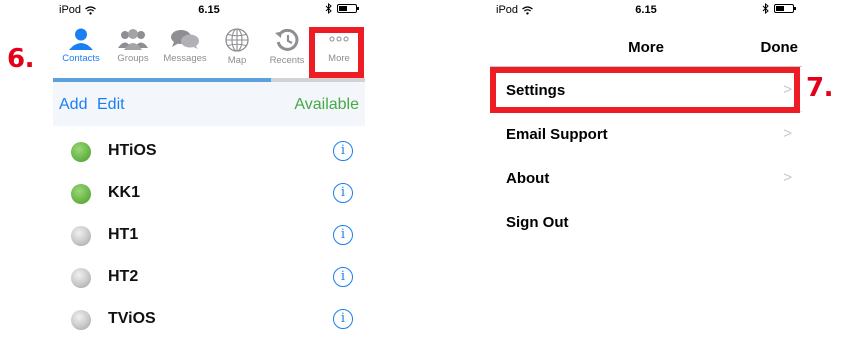 Image resolution: width=855 pixels, height=341 pixels. Describe the element at coordinates (209, 193) in the screenshot. I see `contact-row: KK1 i` at that location.